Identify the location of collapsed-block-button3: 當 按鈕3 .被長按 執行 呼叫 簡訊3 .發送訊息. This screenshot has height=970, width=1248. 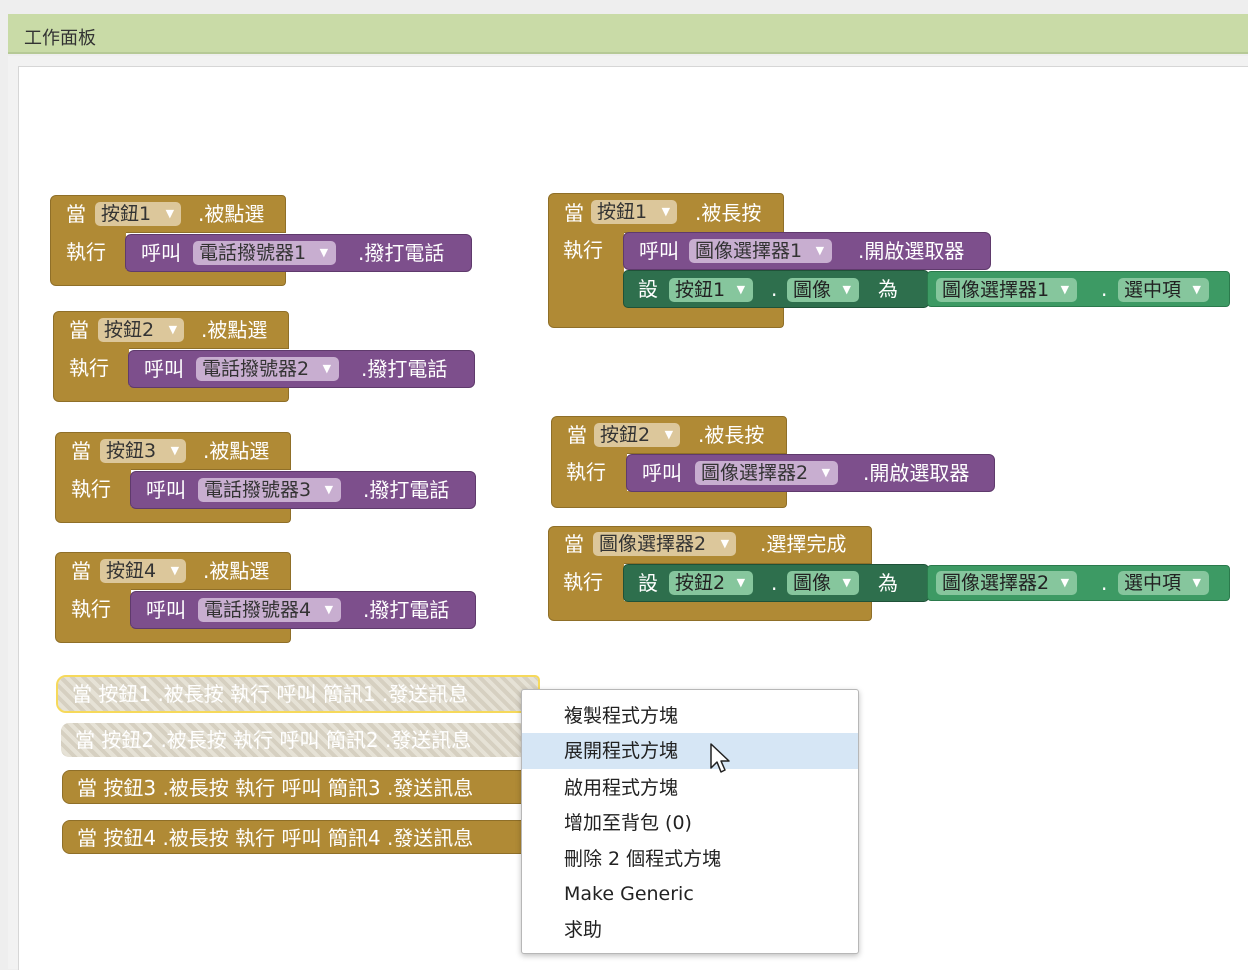
(296, 787).